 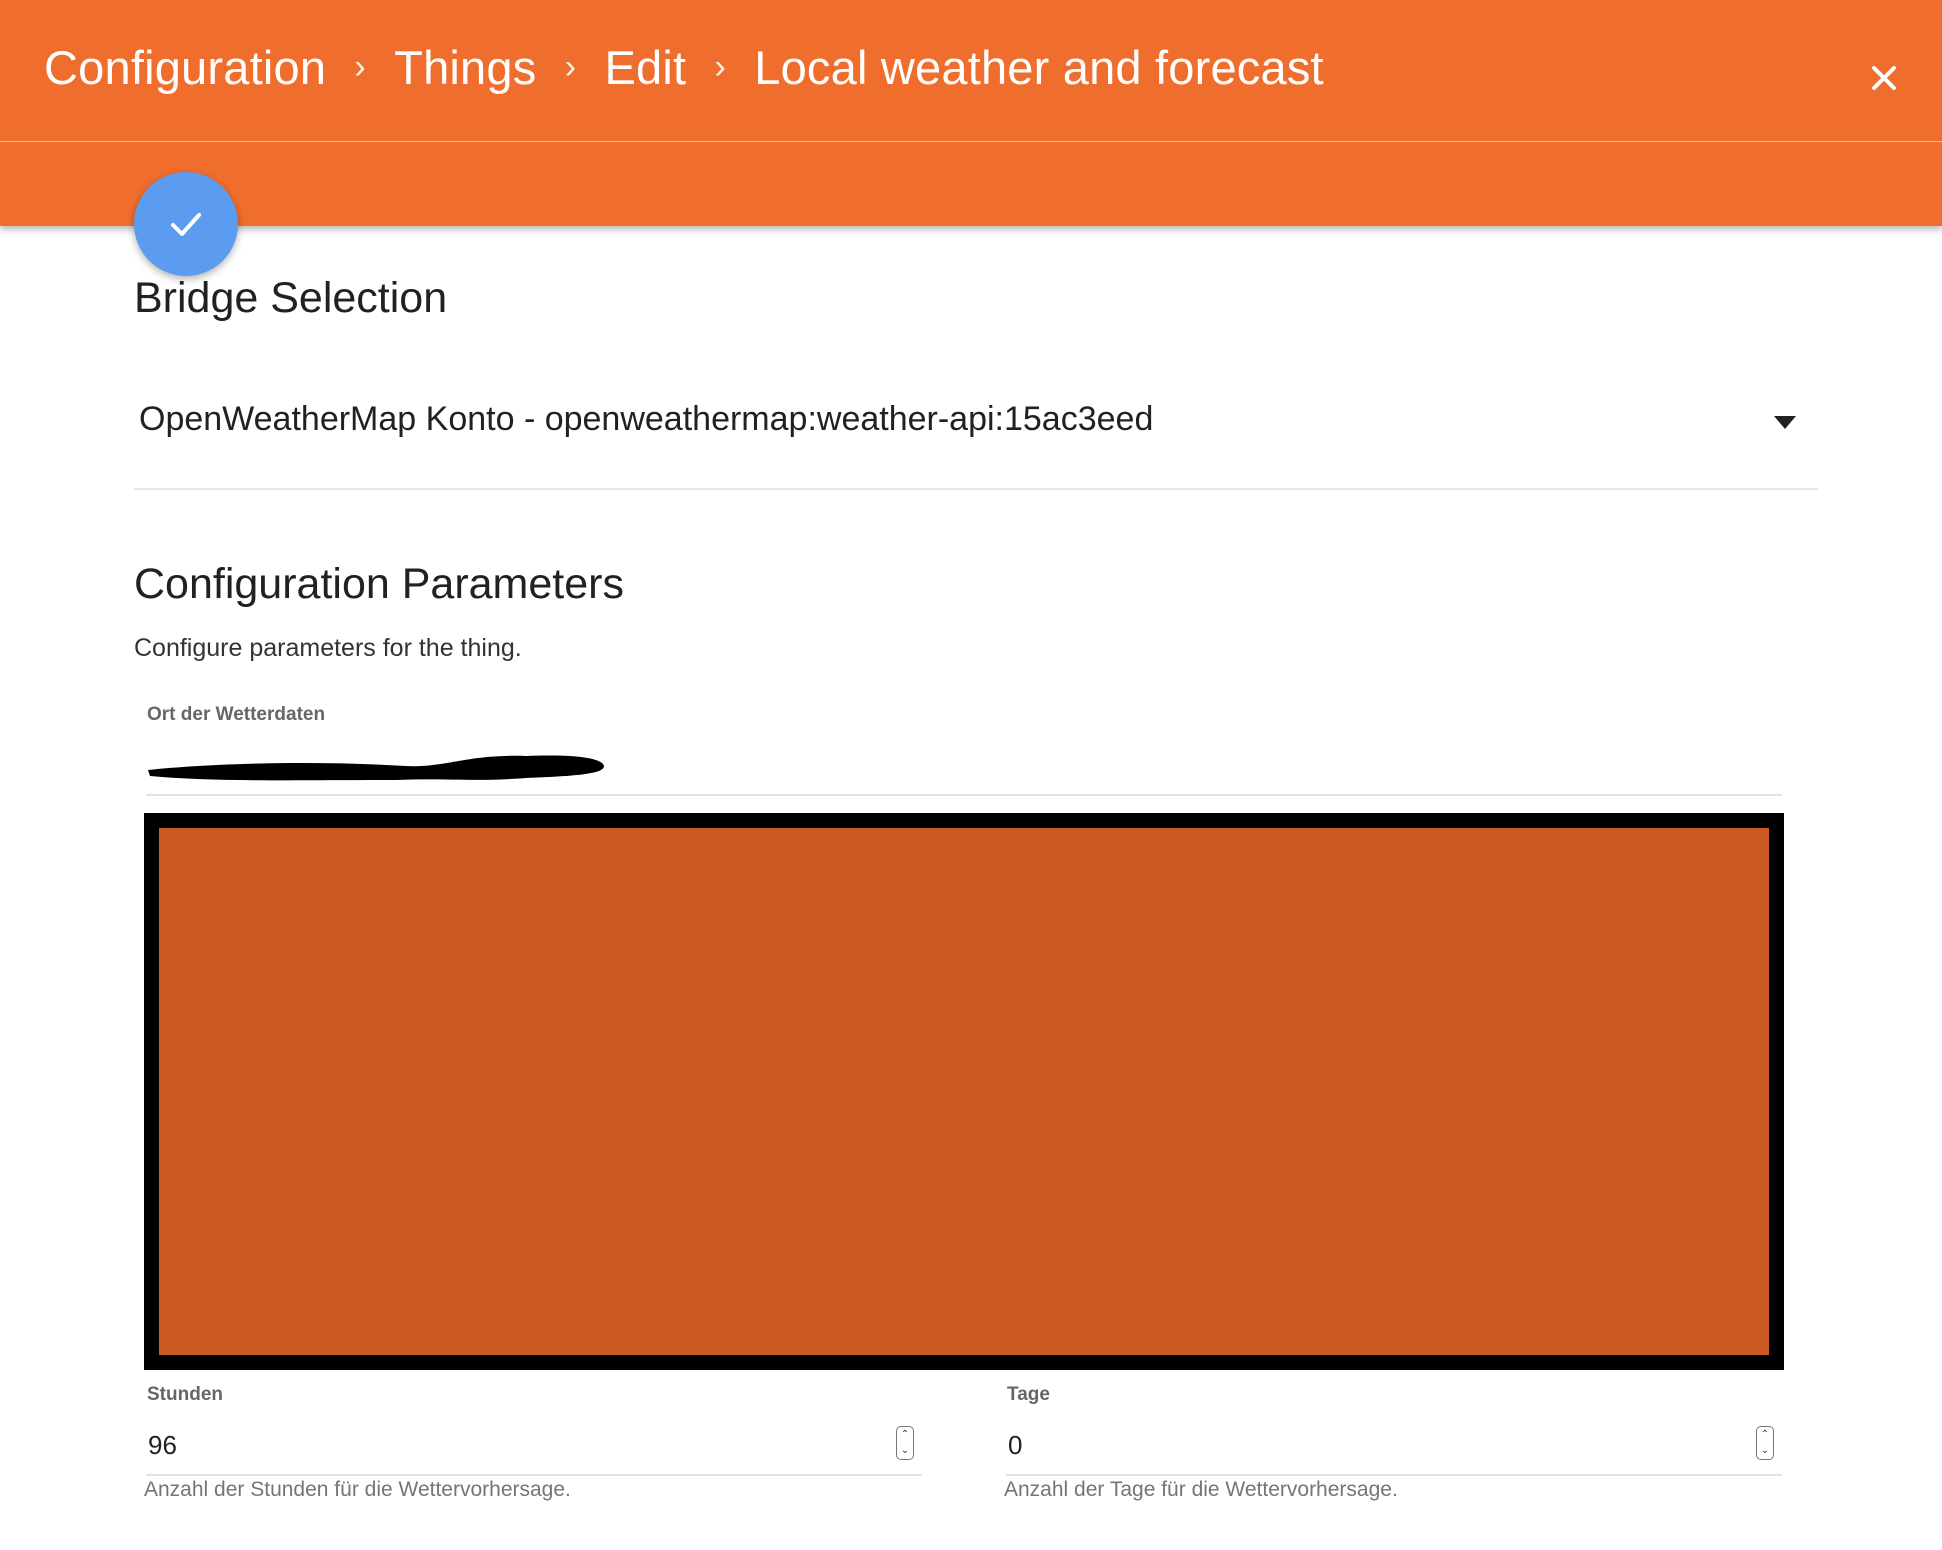 What do you see at coordinates (905, 1443) in the screenshot?
I see `hours-stepper: ⌃ ⌄` at bounding box center [905, 1443].